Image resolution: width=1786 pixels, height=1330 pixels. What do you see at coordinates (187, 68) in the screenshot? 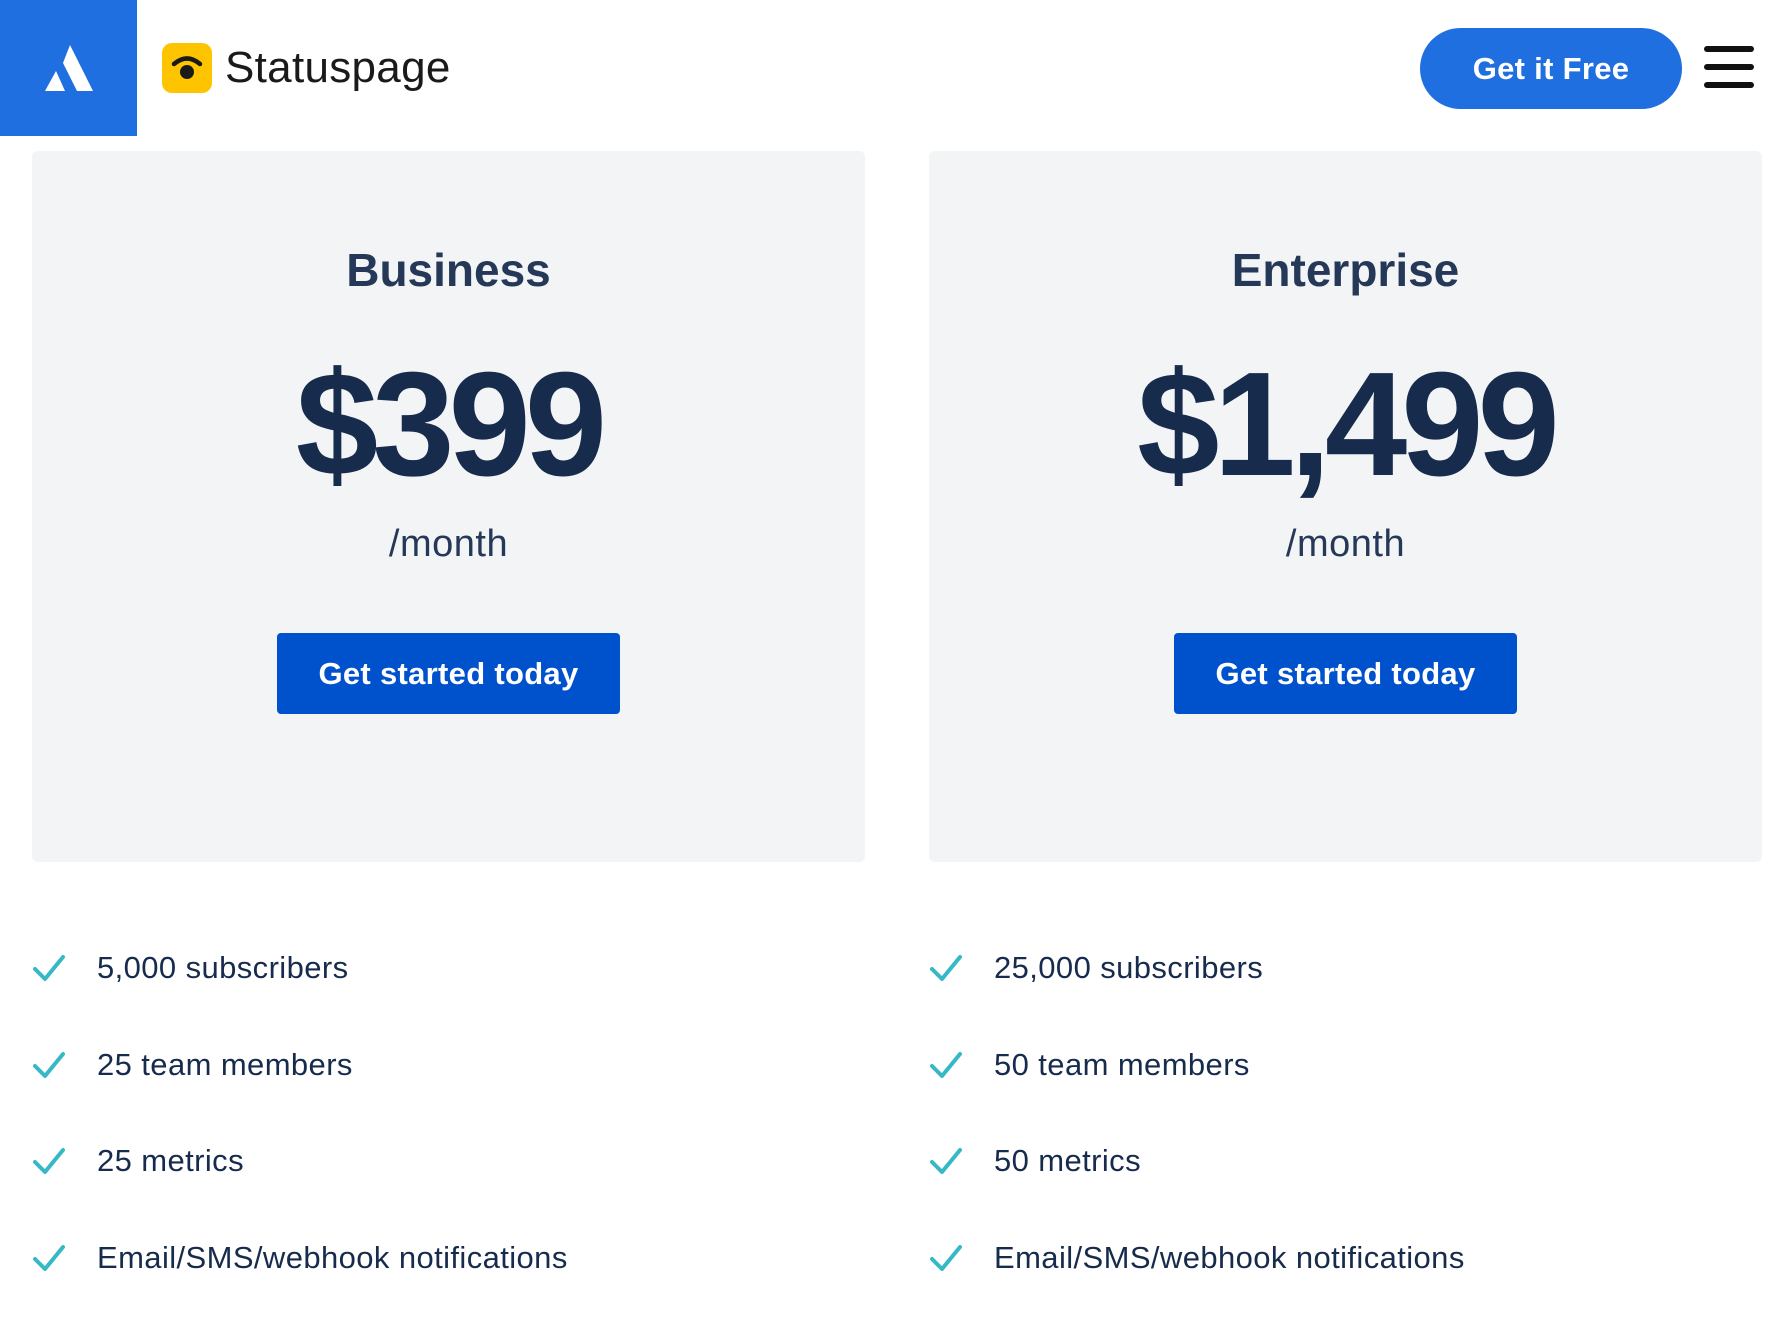
I see `statuspage-icon` at bounding box center [187, 68].